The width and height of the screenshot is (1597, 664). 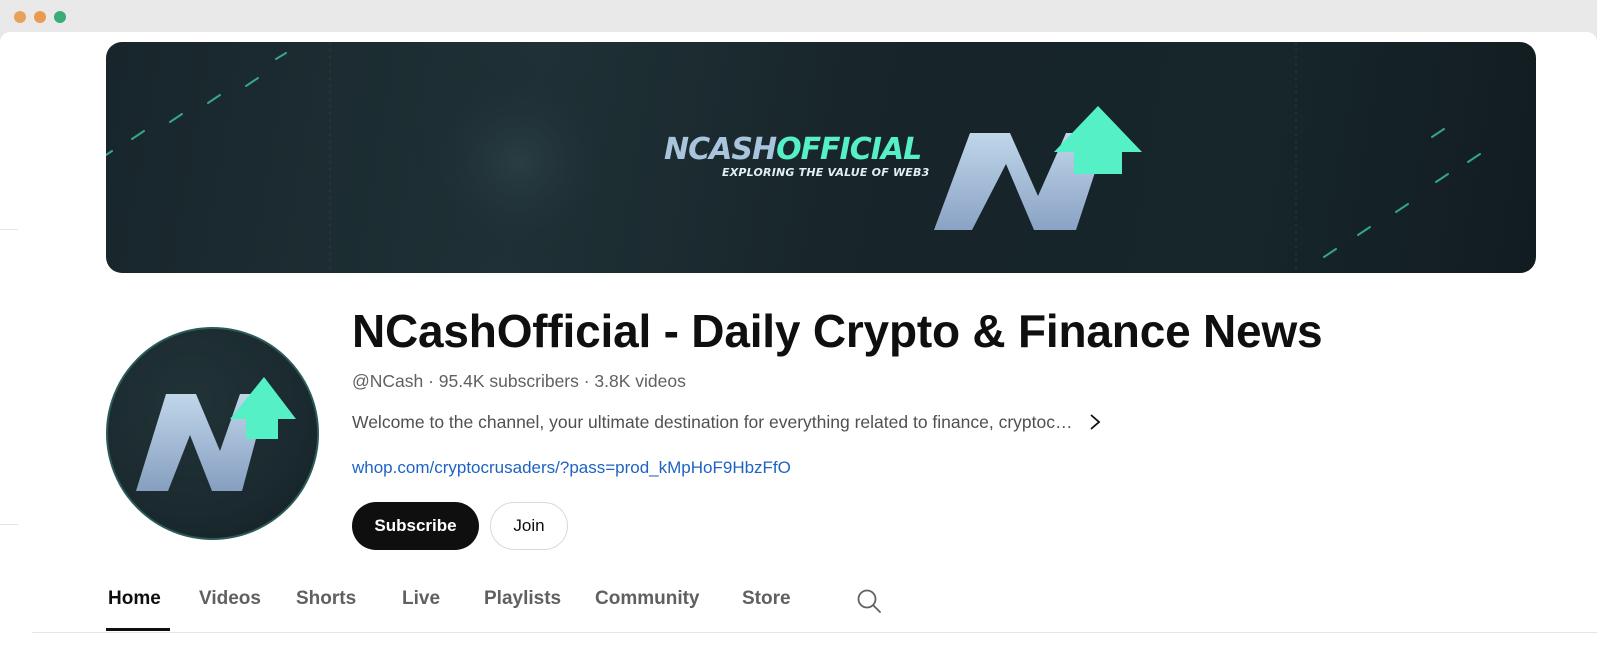 I want to click on window-maximize-button, so click(x=60, y=17).